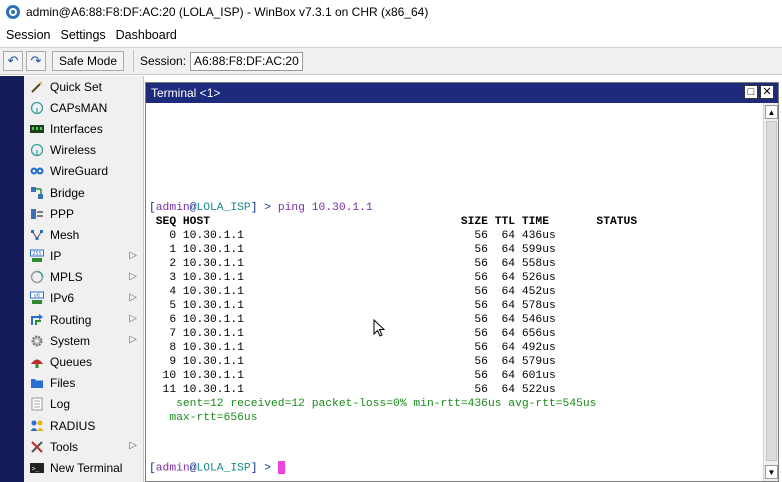 The width and height of the screenshot is (782, 482). I want to click on svg-text: v6, so click(37, 296).